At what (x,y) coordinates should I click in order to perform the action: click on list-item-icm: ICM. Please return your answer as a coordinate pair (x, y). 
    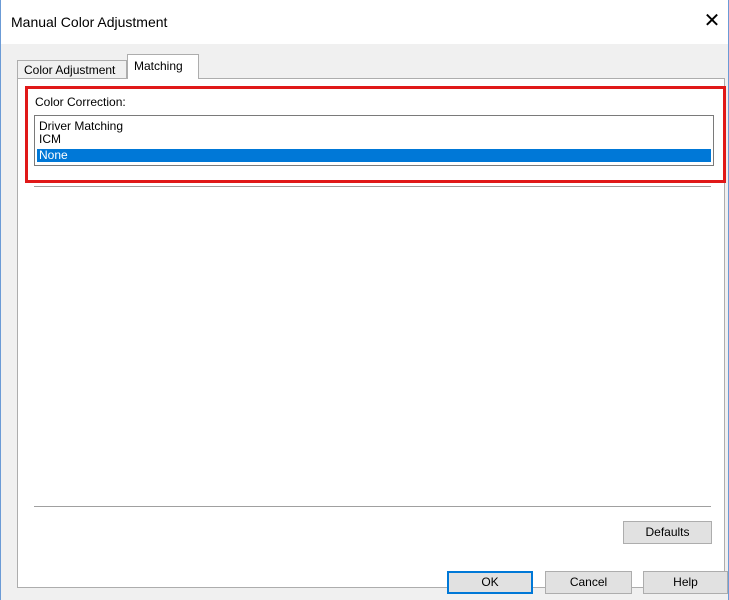
    Looking at the image, I should click on (374, 139).